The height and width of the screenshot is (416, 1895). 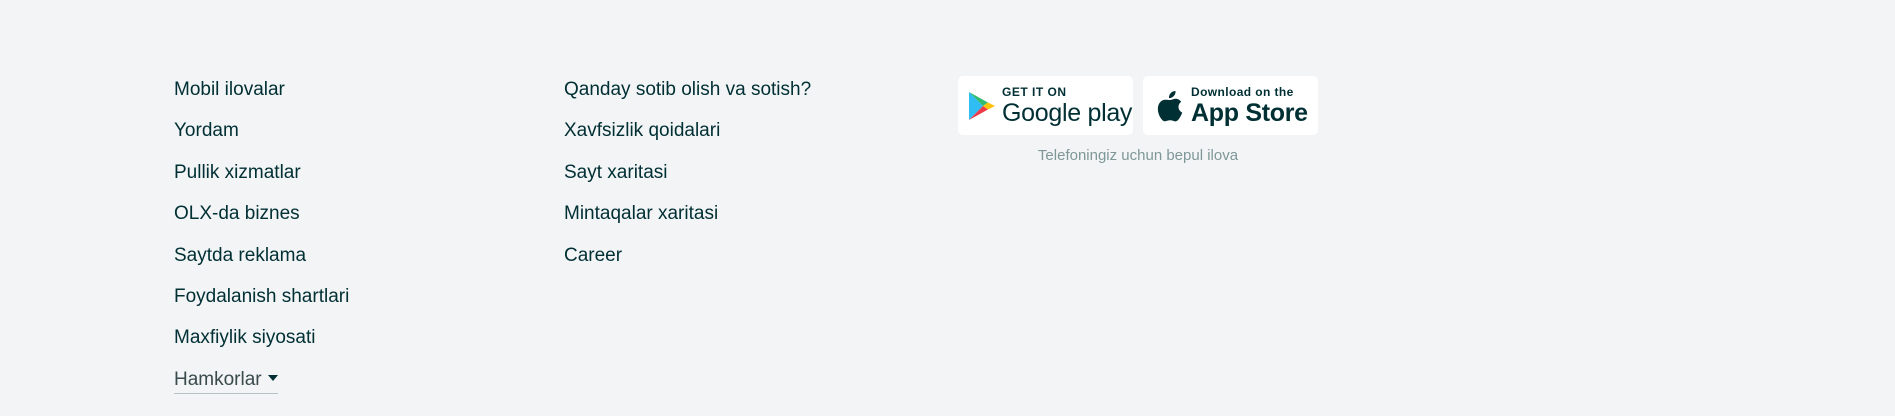 I want to click on footer-link-item: Hamkorlar, so click(x=261, y=386).